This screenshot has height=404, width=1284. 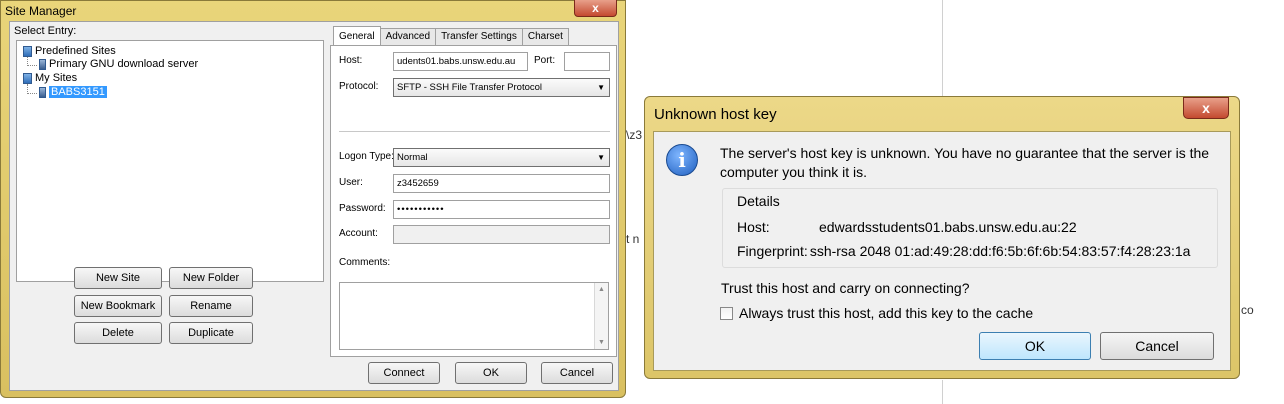 What do you see at coordinates (460, 61) in the screenshot?
I see `host-input: udents01.babs.unsw.edu.au` at bounding box center [460, 61].